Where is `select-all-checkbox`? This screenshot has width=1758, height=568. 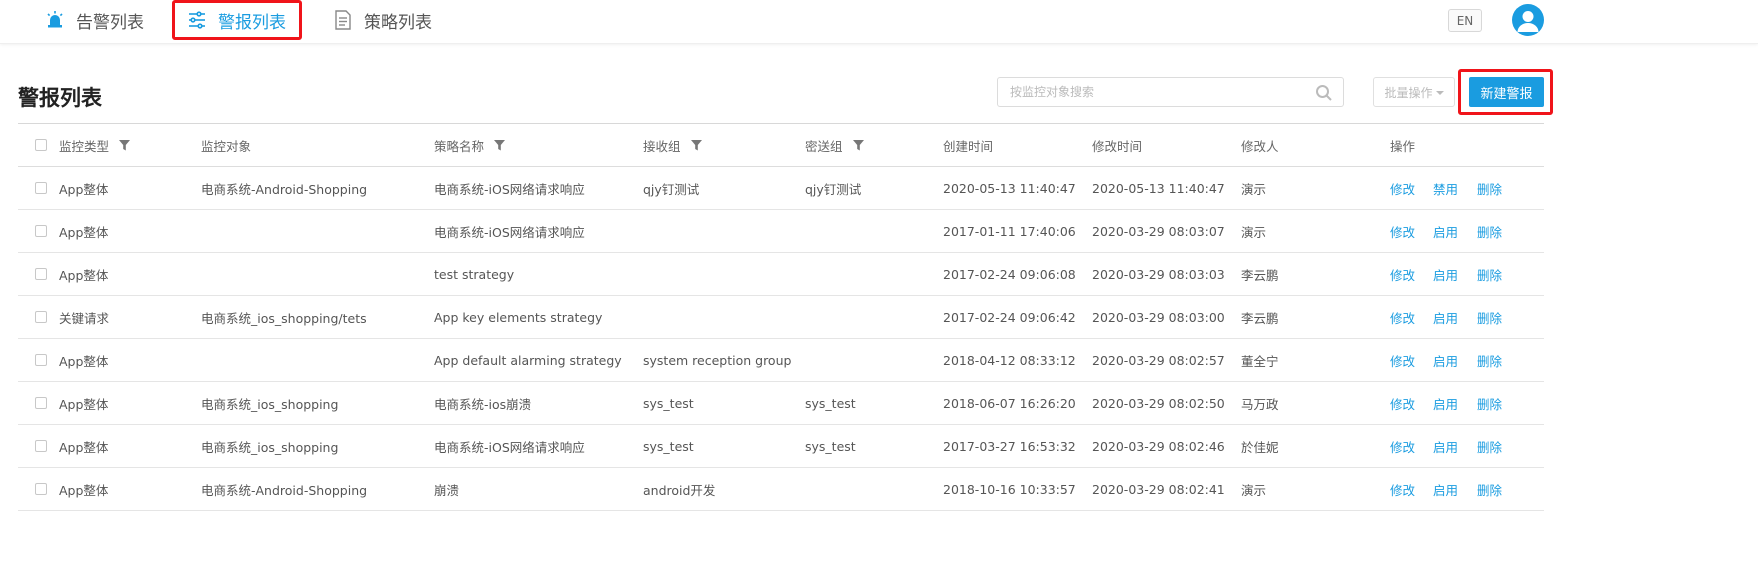
select-all-checkbox is located at coordinates (41, 145).